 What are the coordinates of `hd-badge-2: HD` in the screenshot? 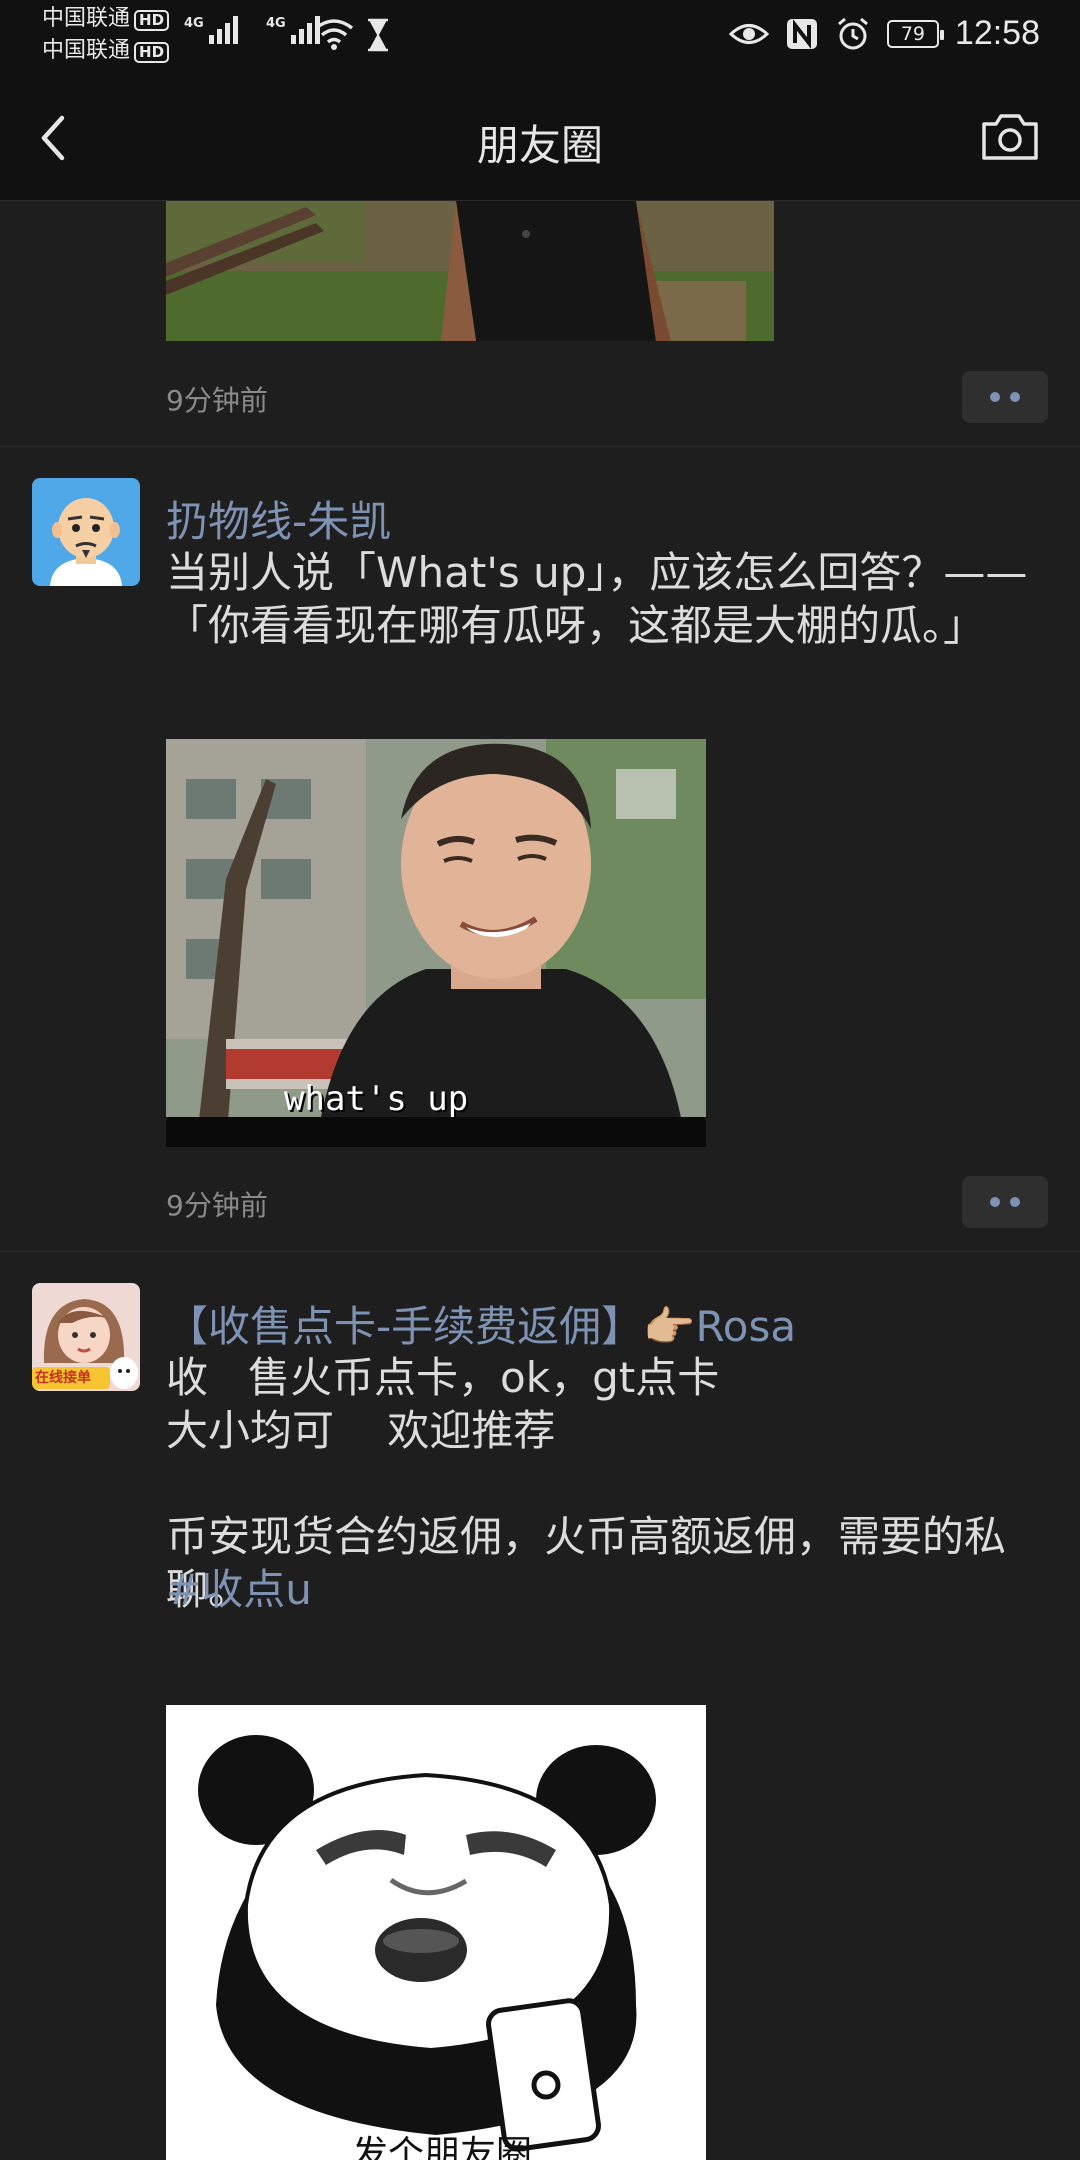 It's located at (152, 52).